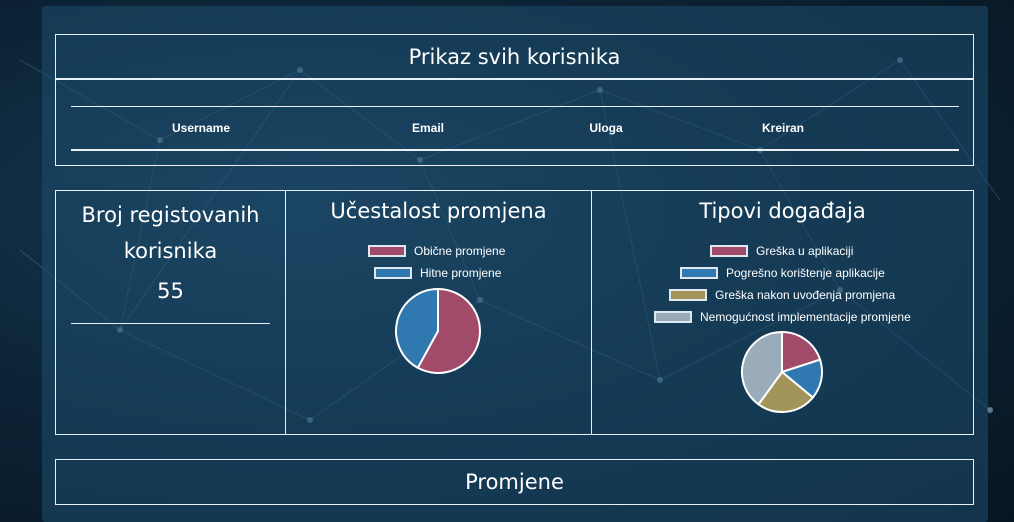 The width and height of the screenshot is (1014, 522). What do you see at coordinates (805, 295) in the screenshot?
I see `legend-label: Greška nakon uvođenja promjena` at bounding box center [805, 295].